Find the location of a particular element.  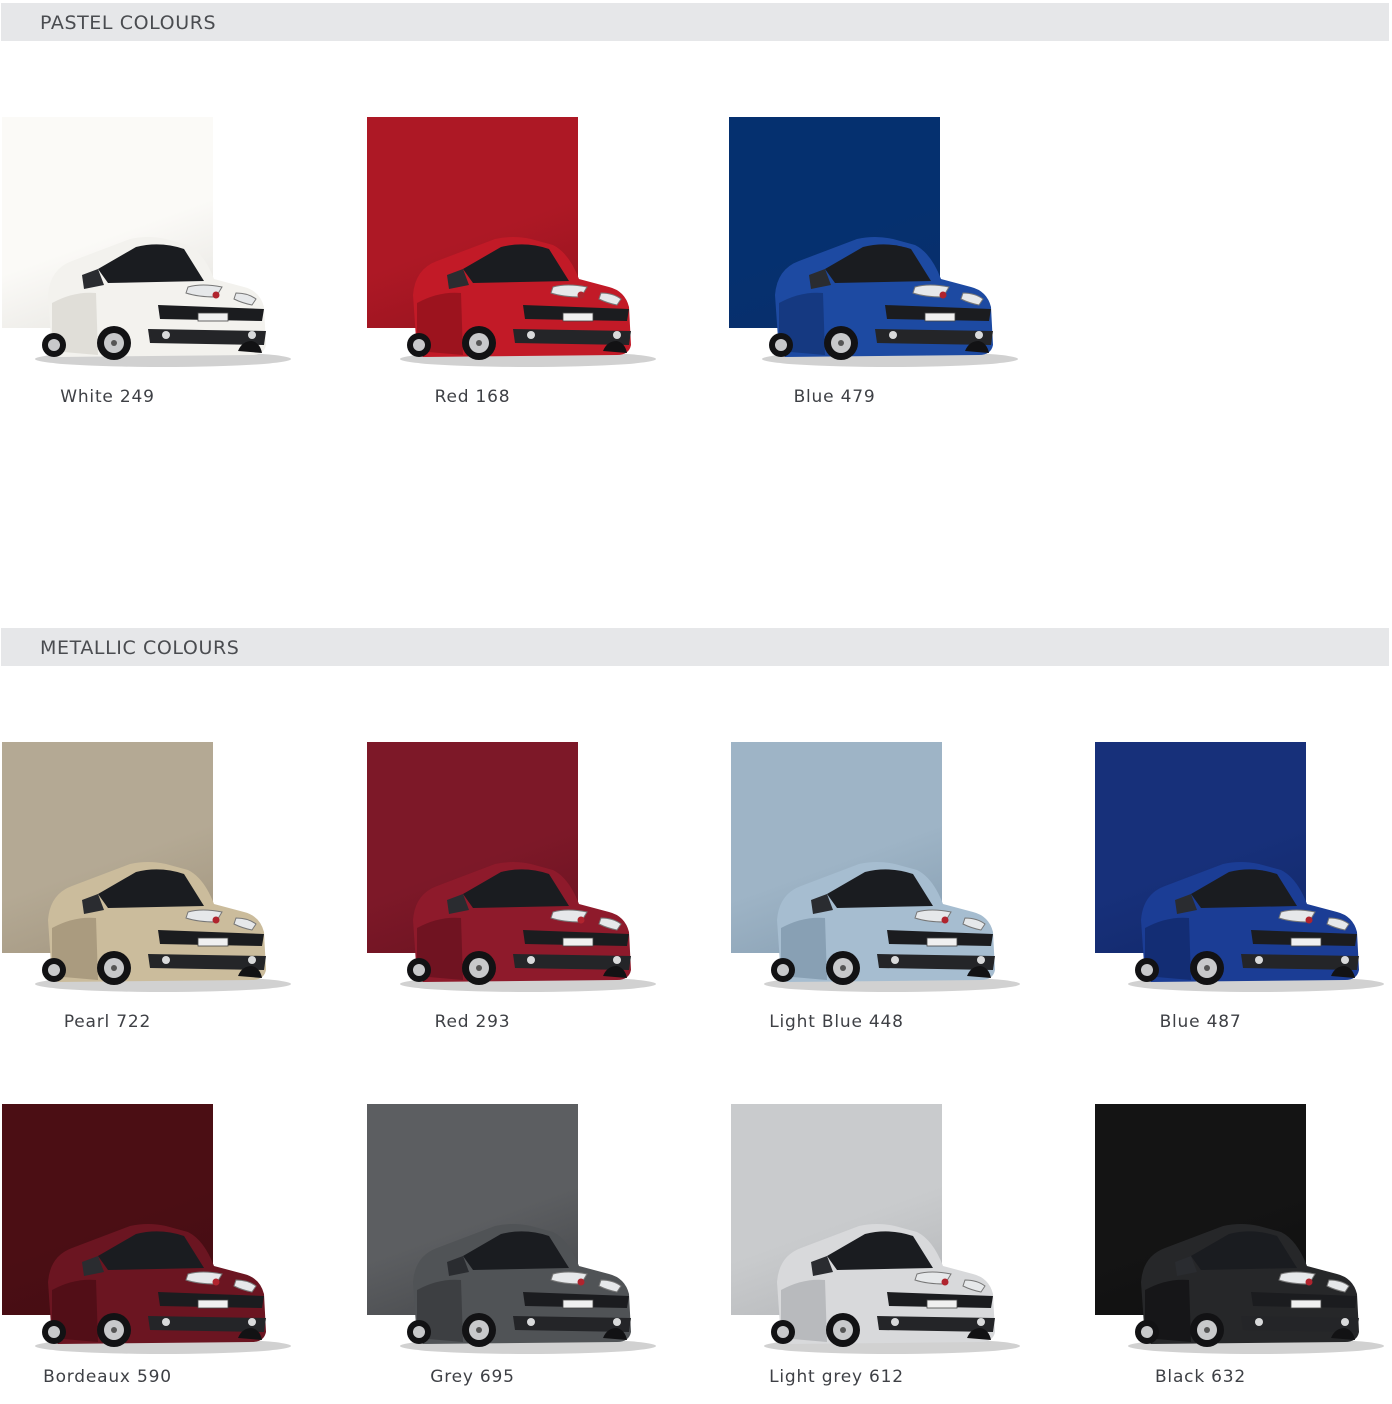

colour-name: Blue 487 is located at coordinates (1200, 1022).